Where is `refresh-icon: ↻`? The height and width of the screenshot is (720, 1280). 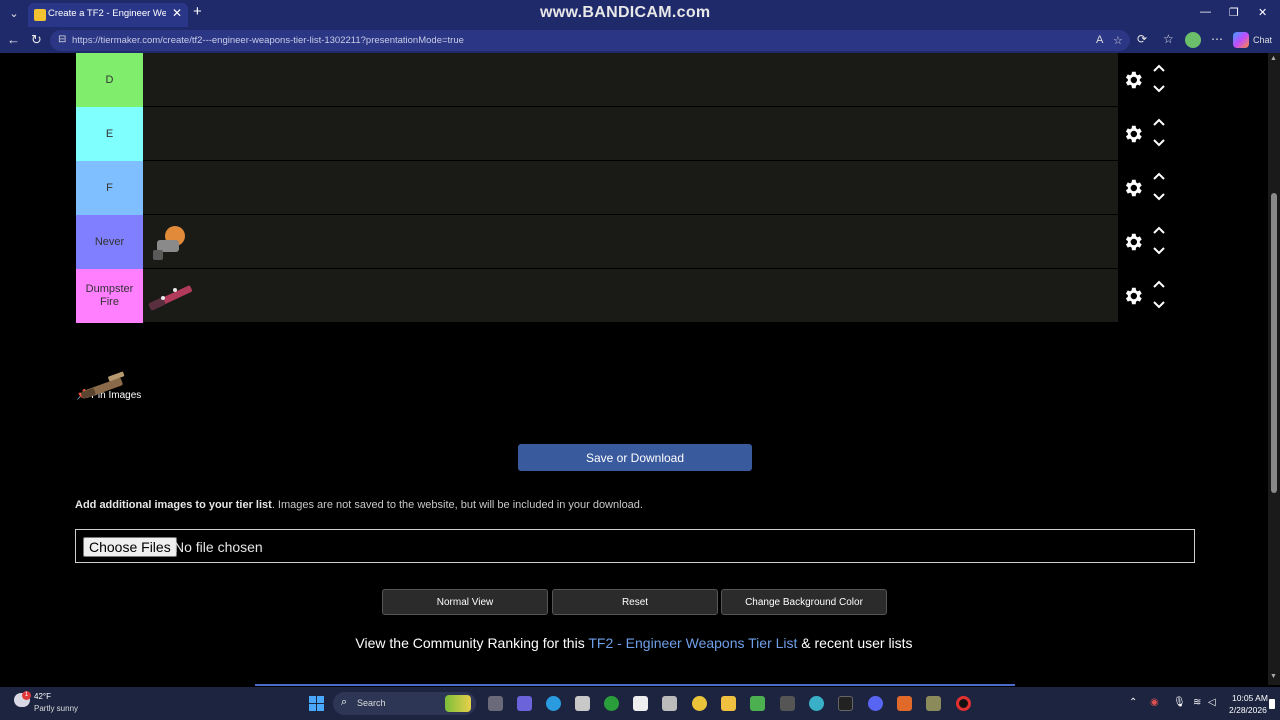
refresh-icon: ↻ is located at coordinates (36, 40).